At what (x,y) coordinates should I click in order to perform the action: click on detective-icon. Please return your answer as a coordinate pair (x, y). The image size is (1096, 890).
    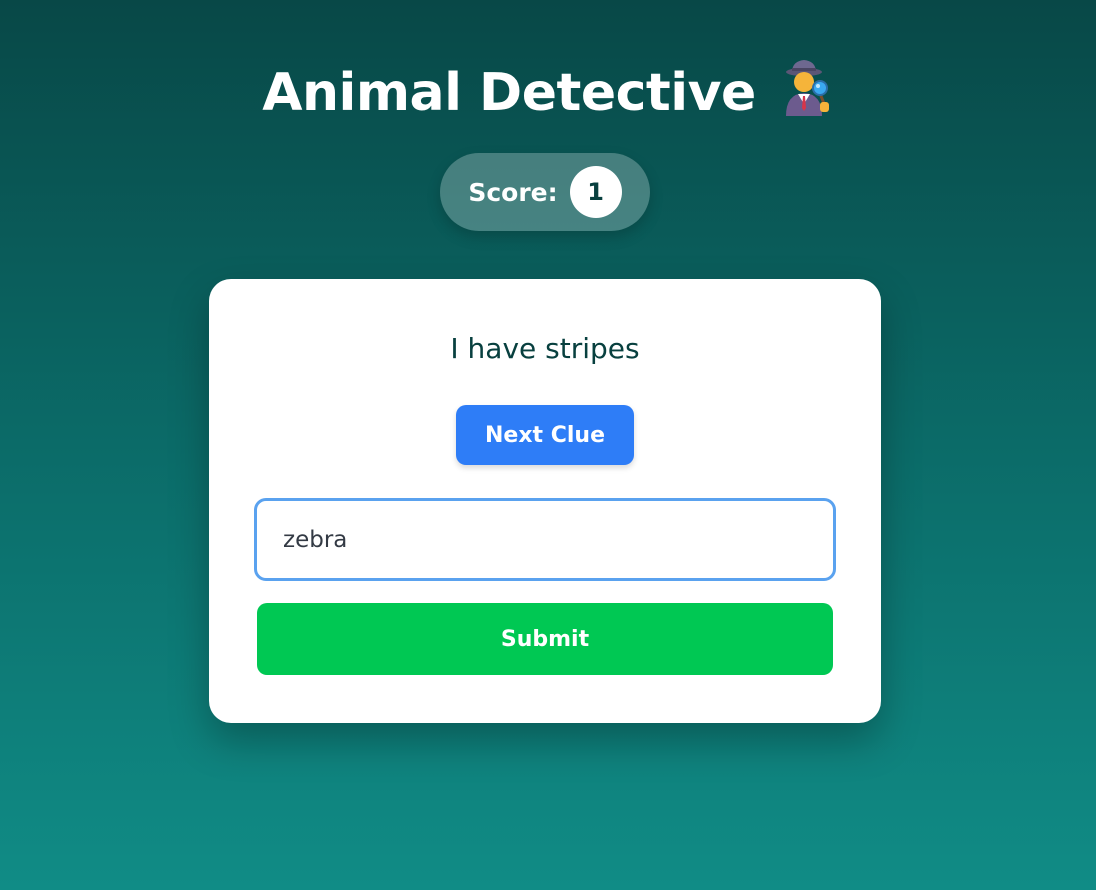
    Looking at the image, I should click on (806, 88).